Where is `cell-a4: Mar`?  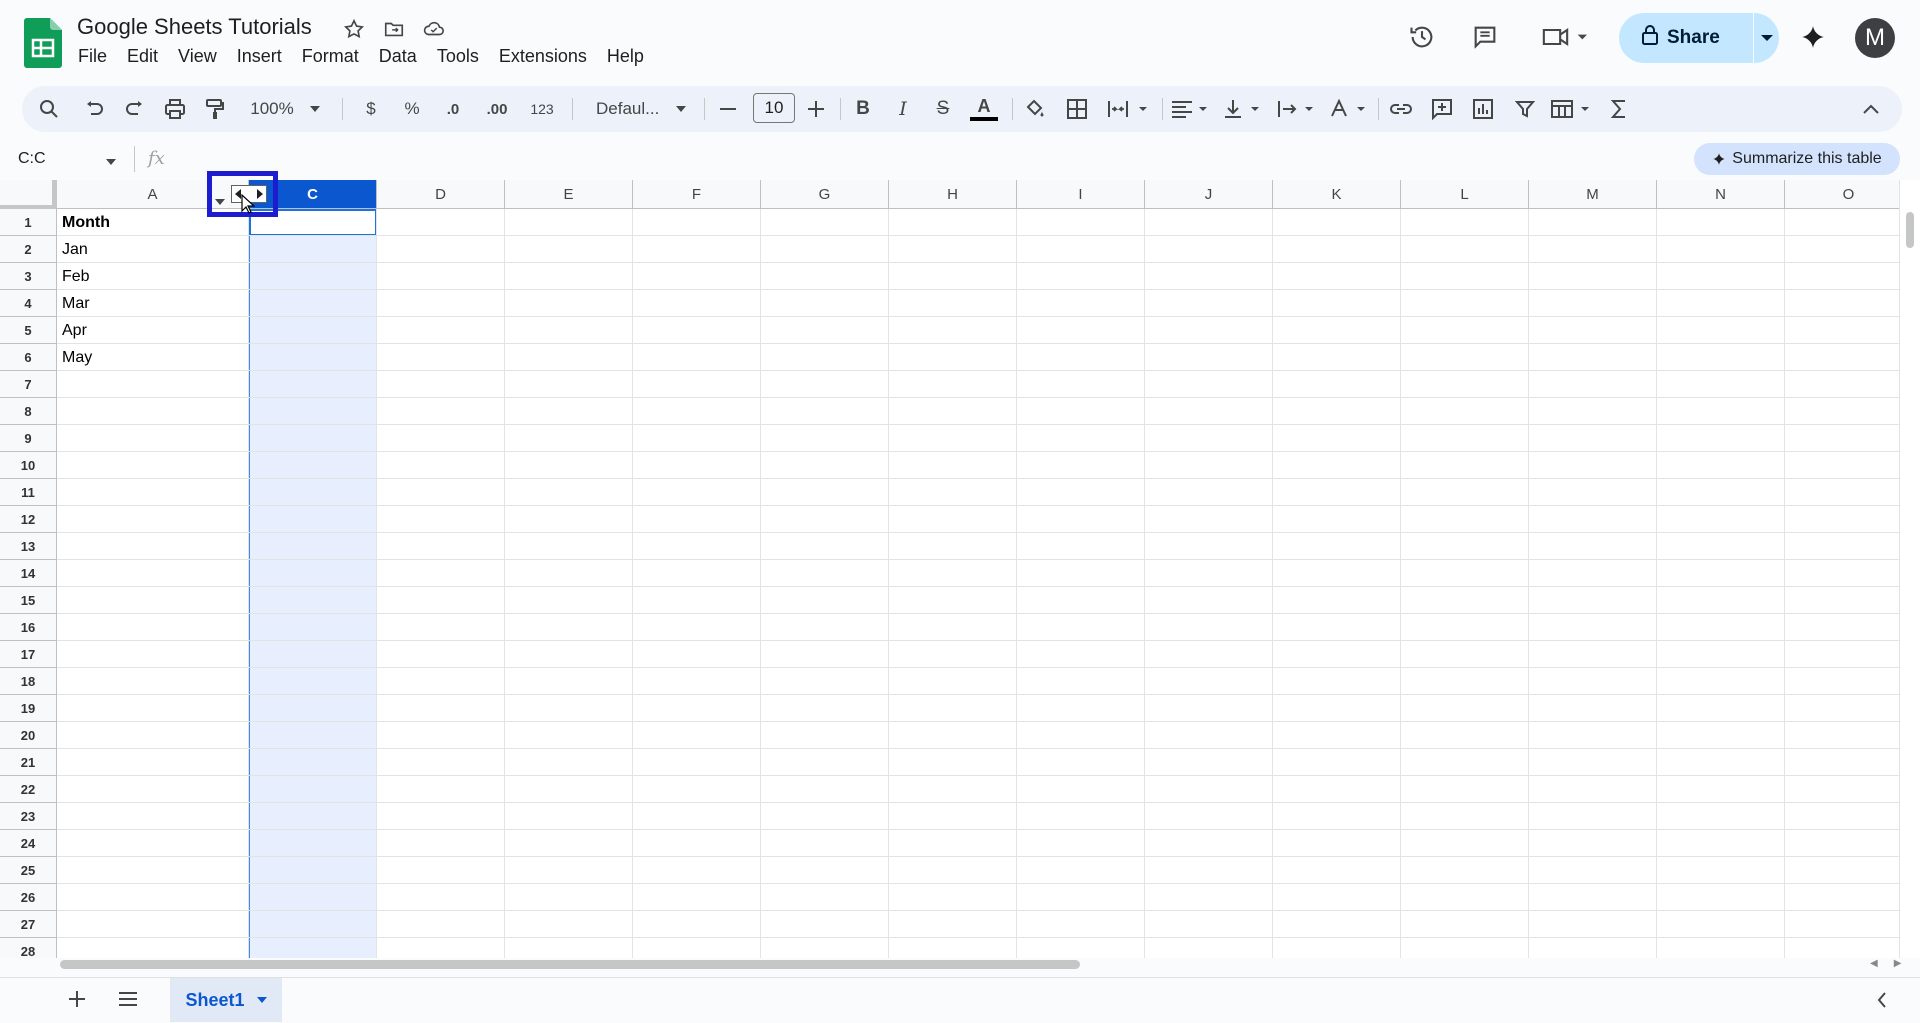 cell-a4: Mar is located at coordinates (76, 303).